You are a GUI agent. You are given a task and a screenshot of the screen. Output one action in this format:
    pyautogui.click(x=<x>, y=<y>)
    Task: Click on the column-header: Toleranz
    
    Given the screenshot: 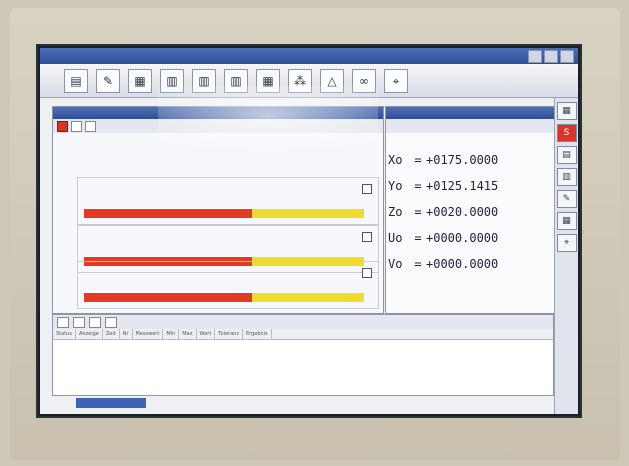 What is the action you would take?
    pyautogui.click(x=229, y=334)
    